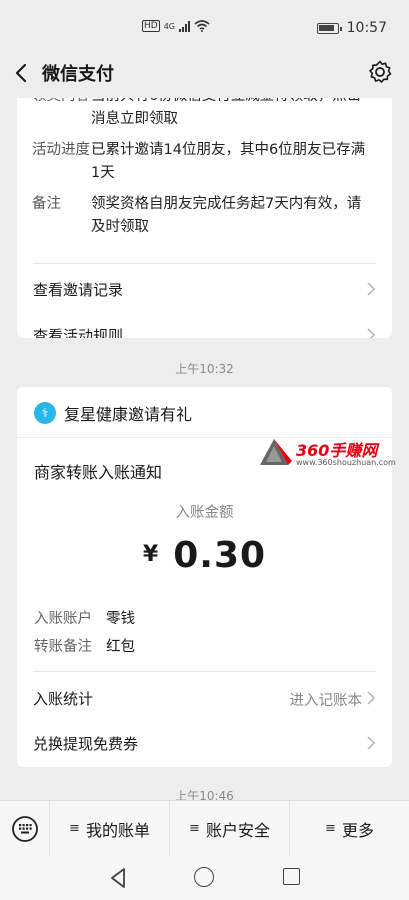  I want to click on merchant-name: 复星健康邀请有礼, so click(128, 414).